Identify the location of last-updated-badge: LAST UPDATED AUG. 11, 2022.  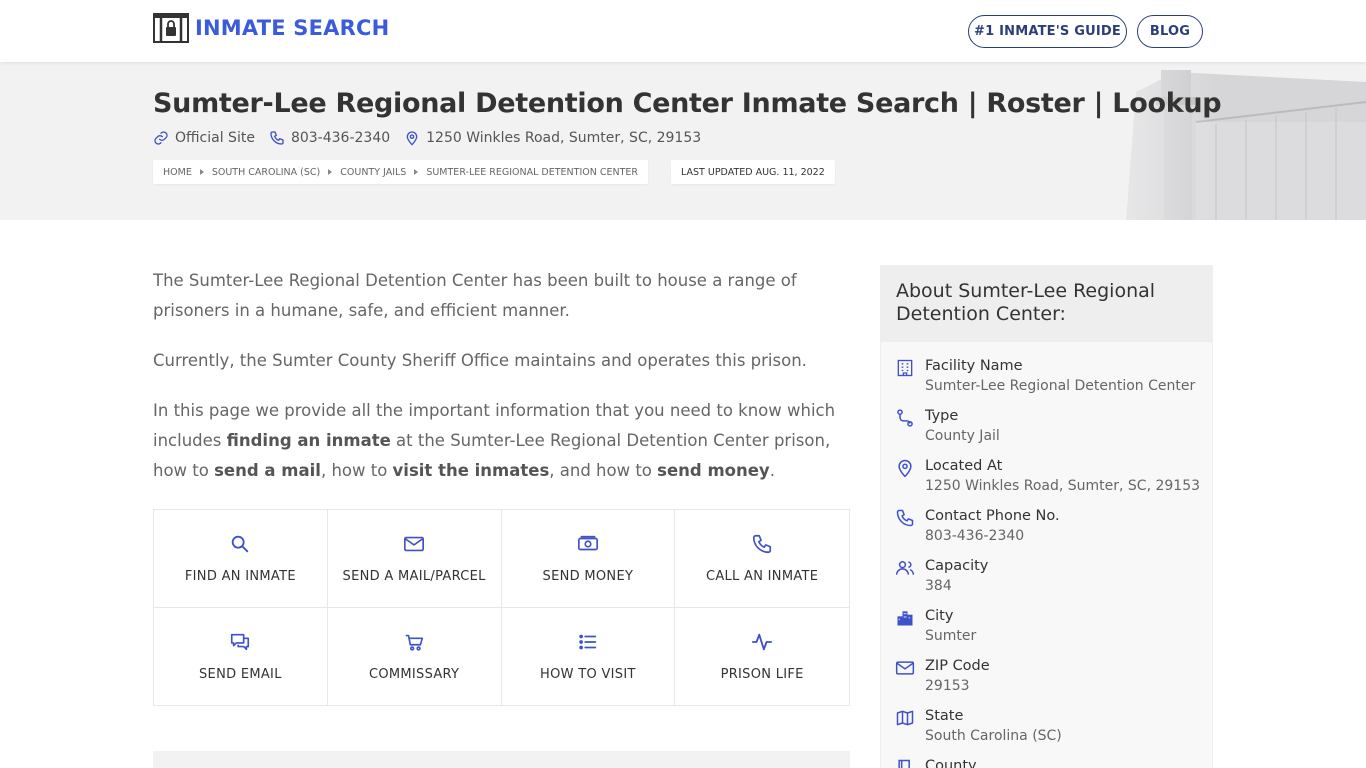
(753, 172).